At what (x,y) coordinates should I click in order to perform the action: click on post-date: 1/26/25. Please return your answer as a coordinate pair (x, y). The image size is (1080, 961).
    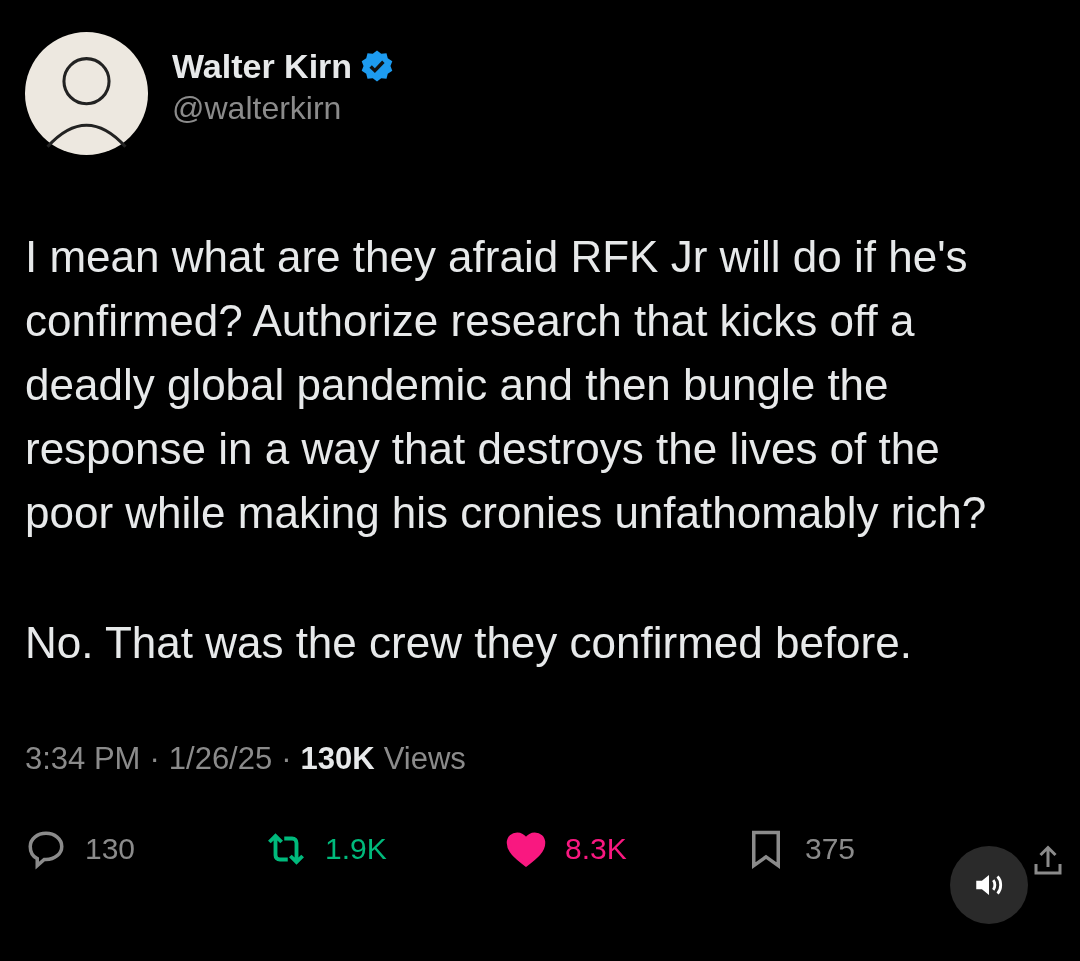
    Looking at the image, I should click on (220, 759).